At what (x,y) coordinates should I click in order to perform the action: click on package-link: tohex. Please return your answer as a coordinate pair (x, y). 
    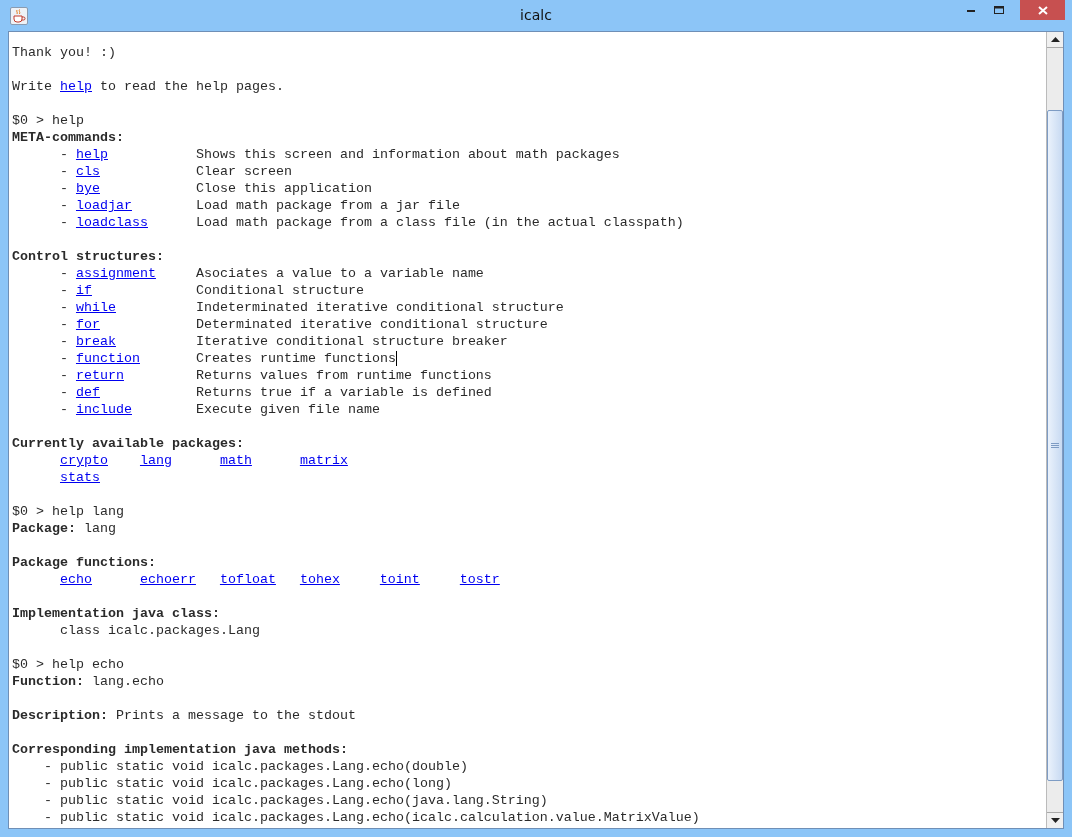
    Looking at the image, I should click on (319, 579).